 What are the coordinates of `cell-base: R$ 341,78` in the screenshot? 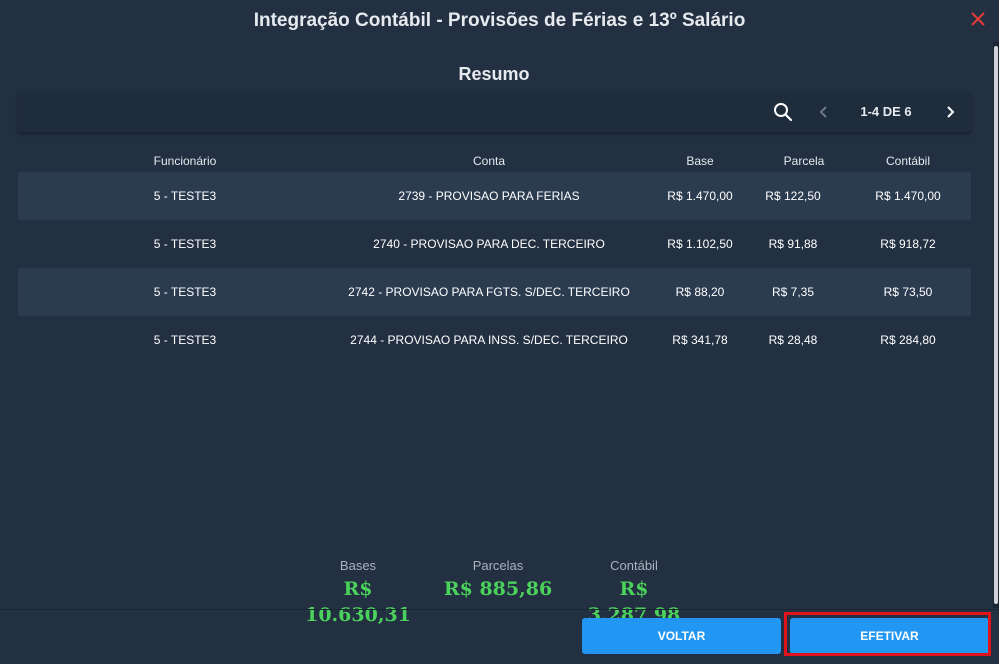 It's located at (700, 340).